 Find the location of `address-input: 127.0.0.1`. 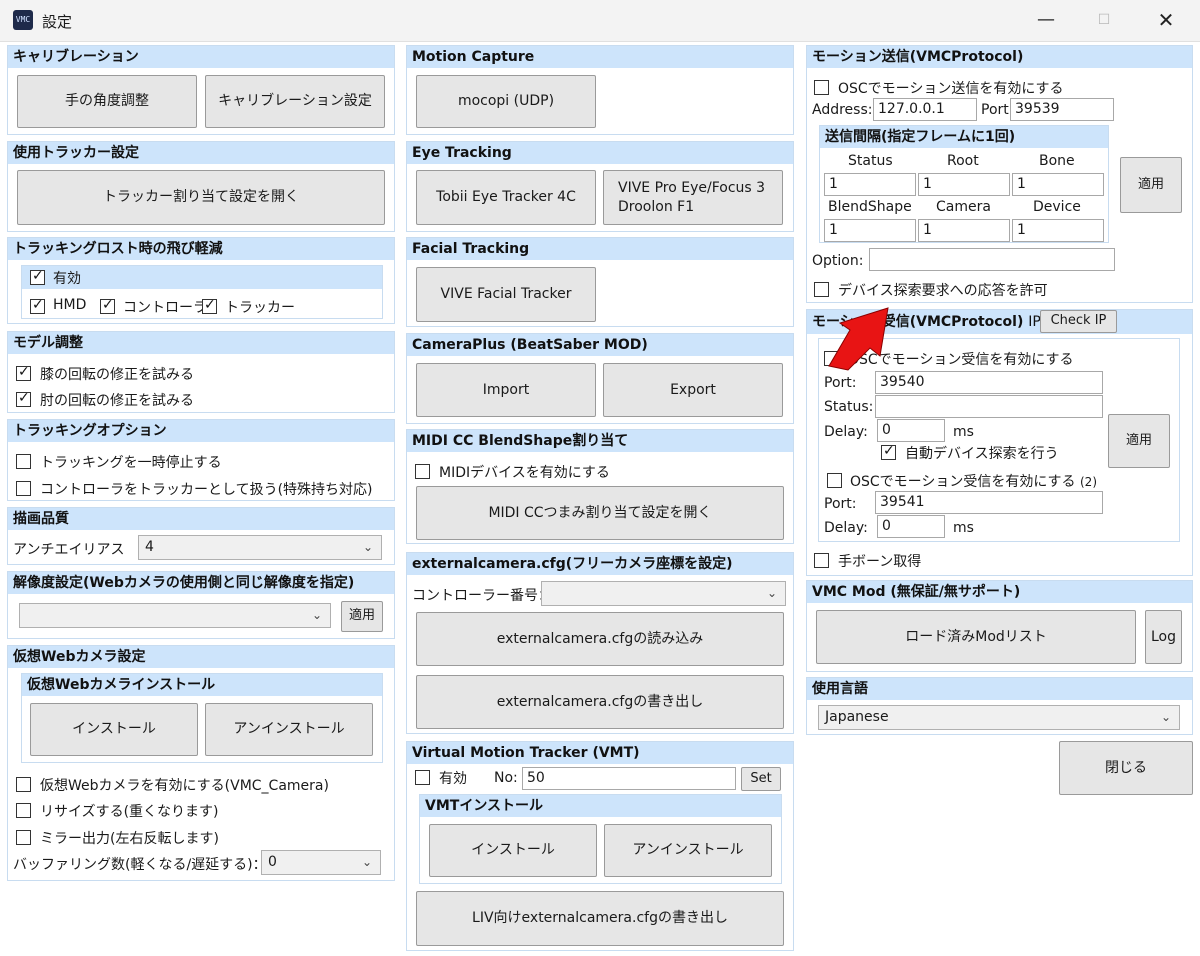

address-input: 127.0.0.1 is located at coordinates (925, 109).